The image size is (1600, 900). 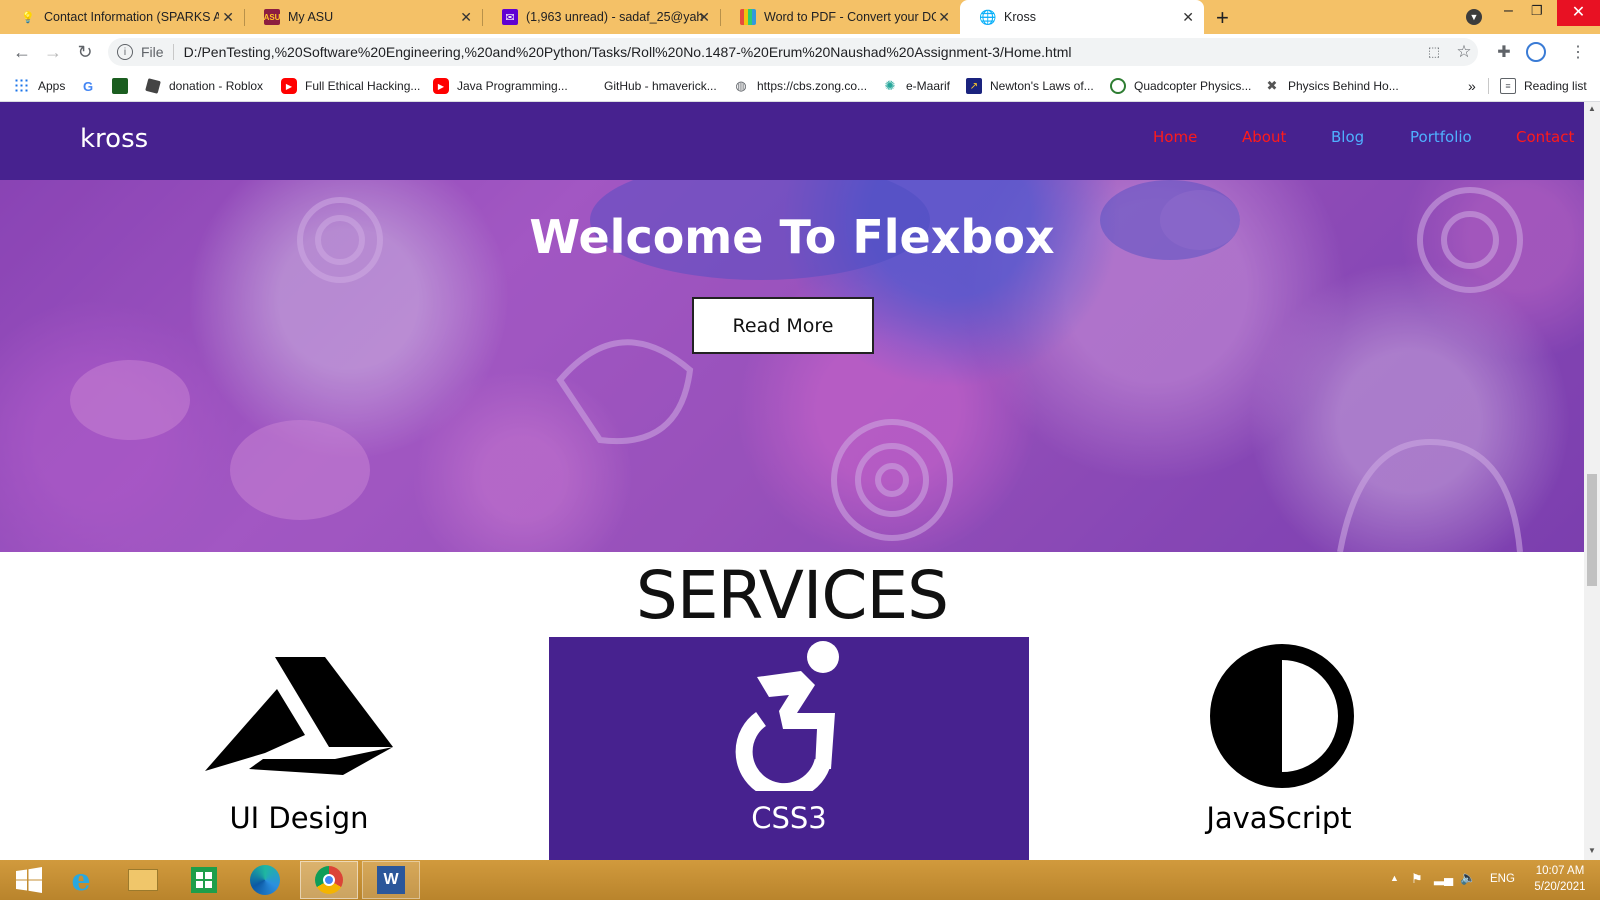 What do you see at coordinates (974, 86) in the screenshot?
I see `newton-icon: ↗` at bounding box center [974, 86].